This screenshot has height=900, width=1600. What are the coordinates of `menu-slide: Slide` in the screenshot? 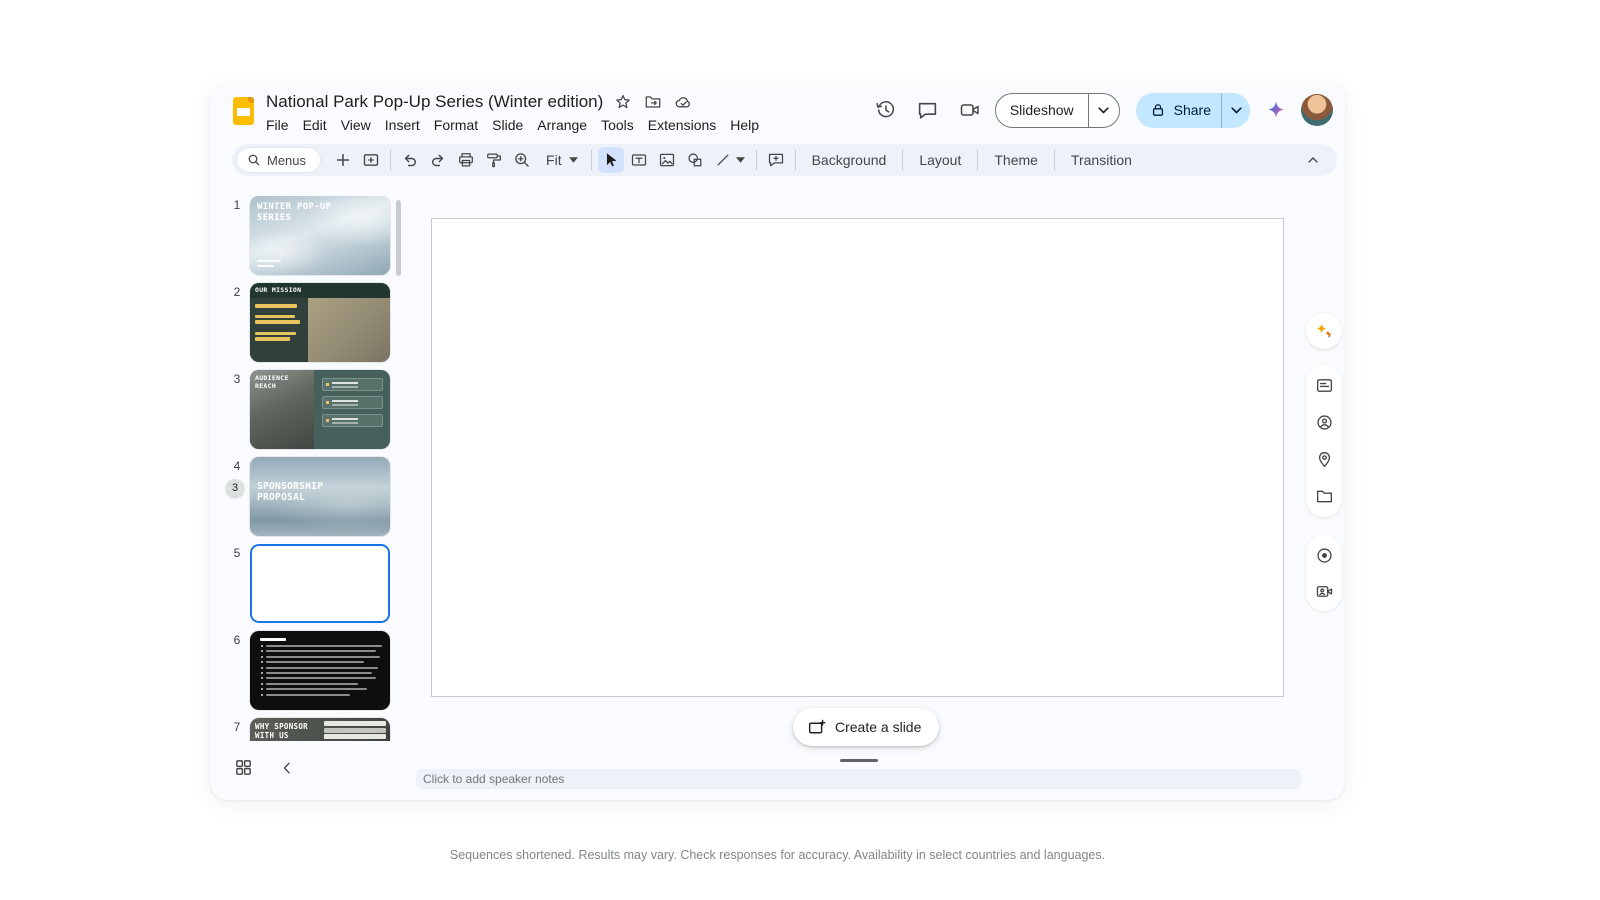 It's located at (507, 125).